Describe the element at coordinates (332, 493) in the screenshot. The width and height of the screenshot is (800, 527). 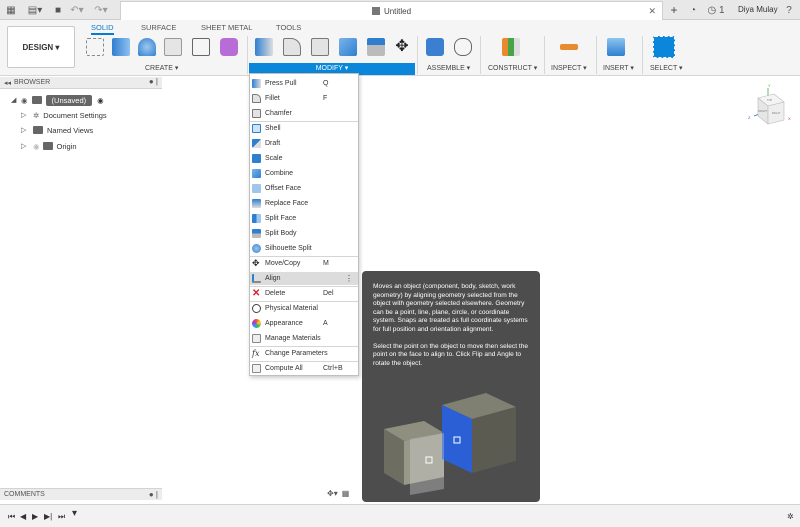
I see `orbit-icon: ✥▾` at that location.